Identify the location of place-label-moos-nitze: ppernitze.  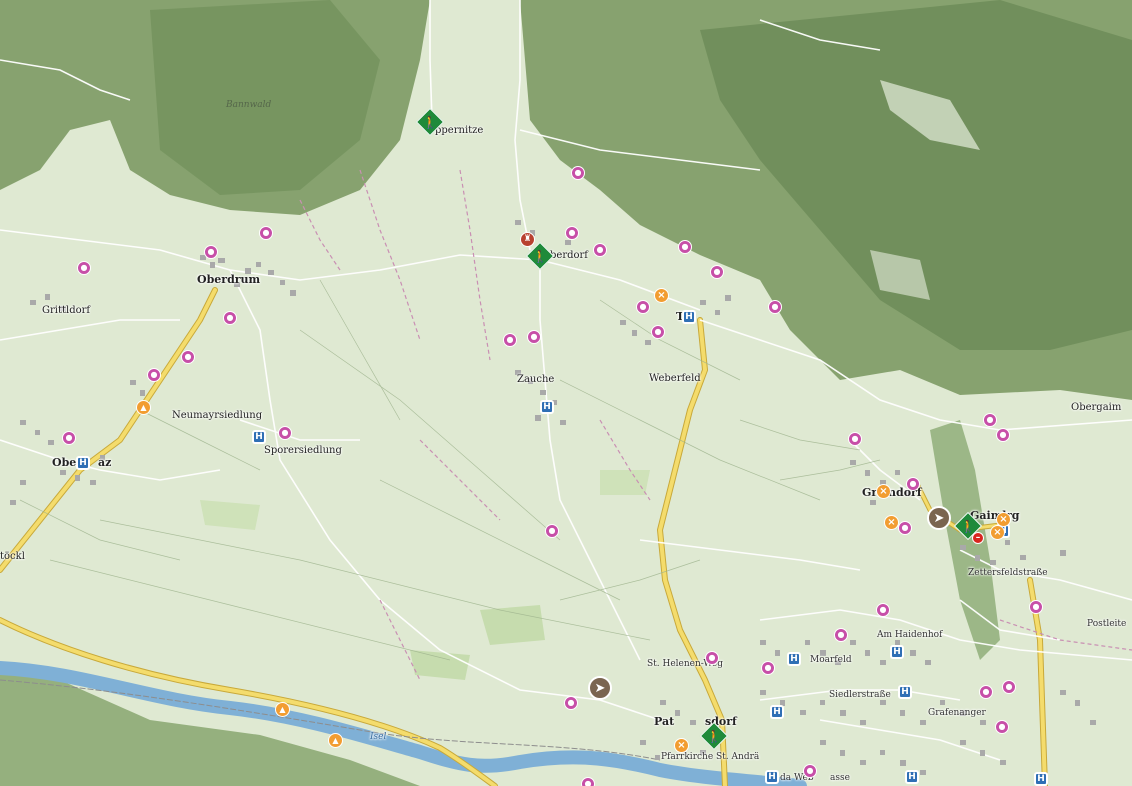
(459, 130).